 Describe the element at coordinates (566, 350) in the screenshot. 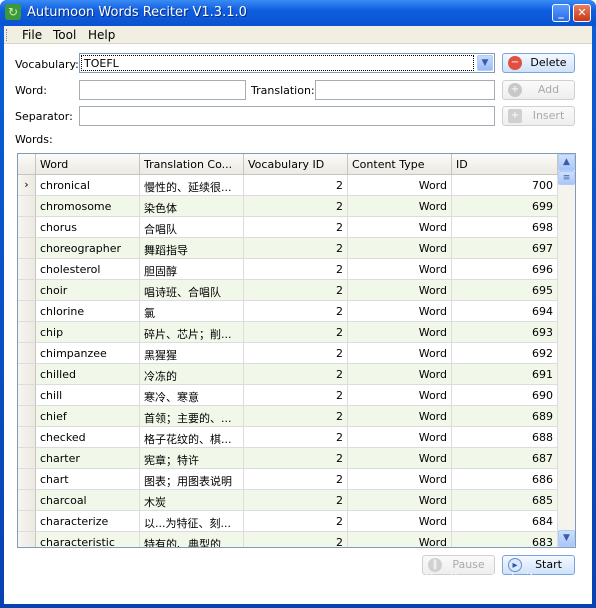

I see `vertical-scrollbar: ▲ ≡ ▼` at that location.